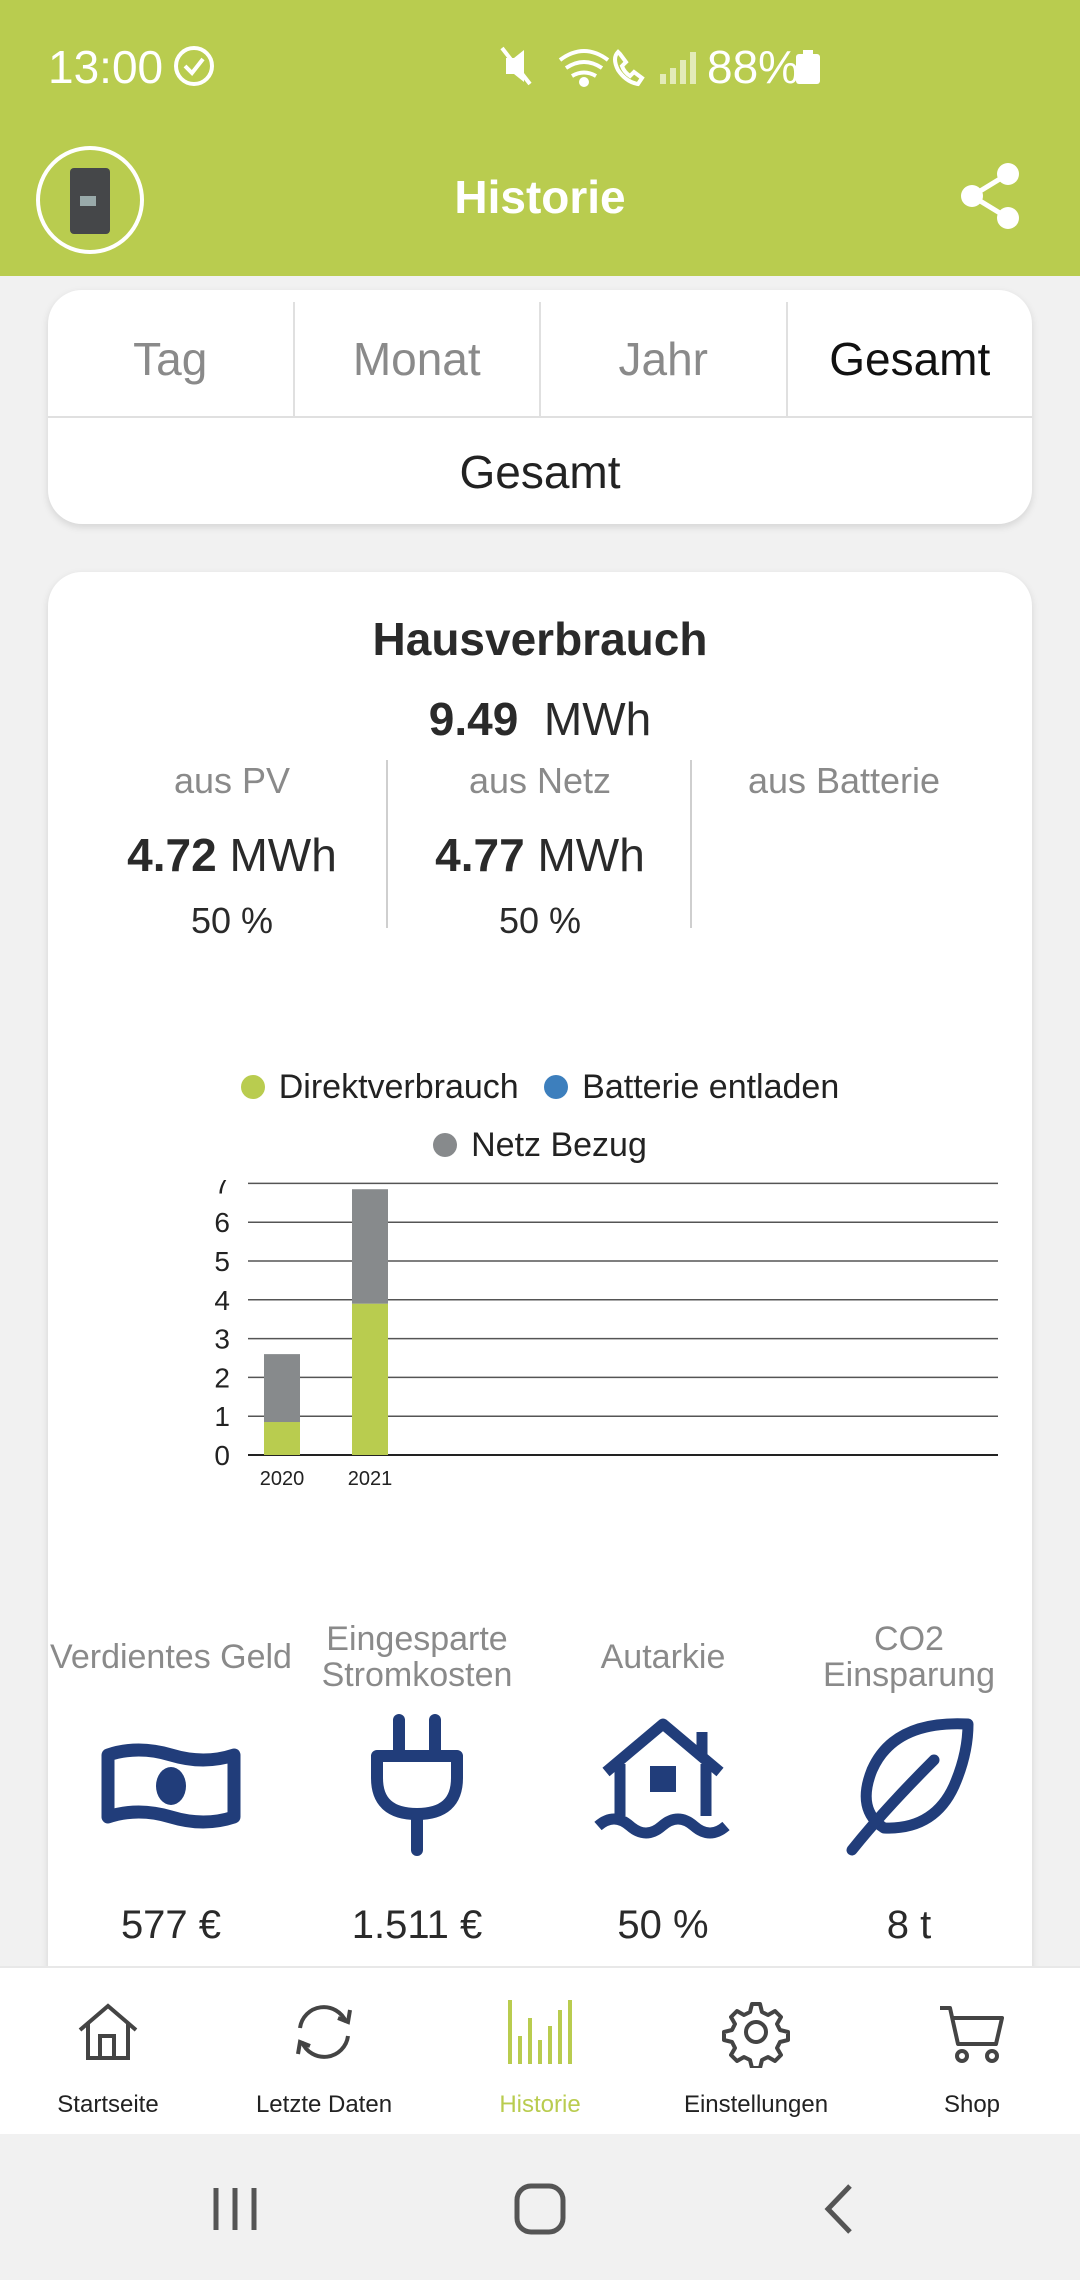  I want to click on source-battery: aus Batterie, so click(844, 781).